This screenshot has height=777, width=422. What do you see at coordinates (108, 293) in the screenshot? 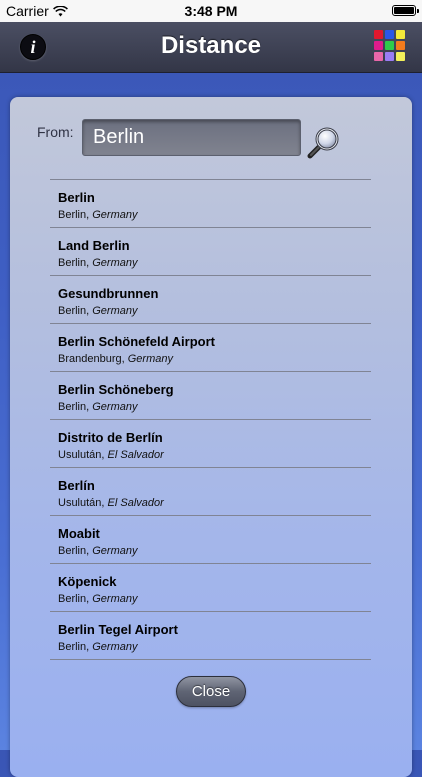
I see `result-name: Gesundbrunnen` at bounding box center [108, 293].